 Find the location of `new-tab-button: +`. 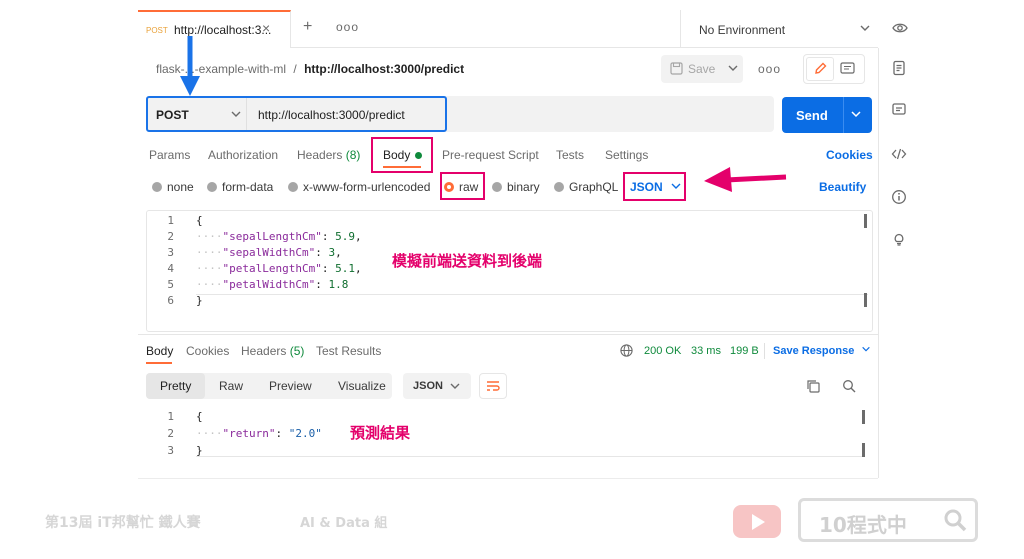

new-tab-button: + is located at coordinates (307, 27).